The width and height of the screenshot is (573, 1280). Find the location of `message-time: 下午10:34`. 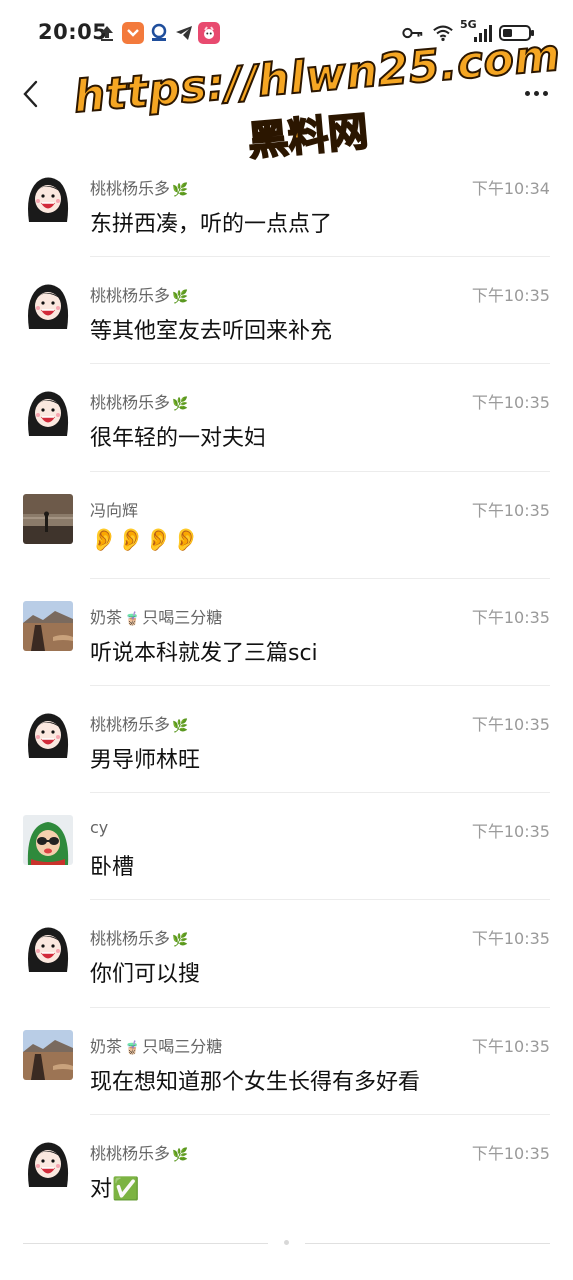

message-time: 下午10:34 is located at coordinates (510, 188).